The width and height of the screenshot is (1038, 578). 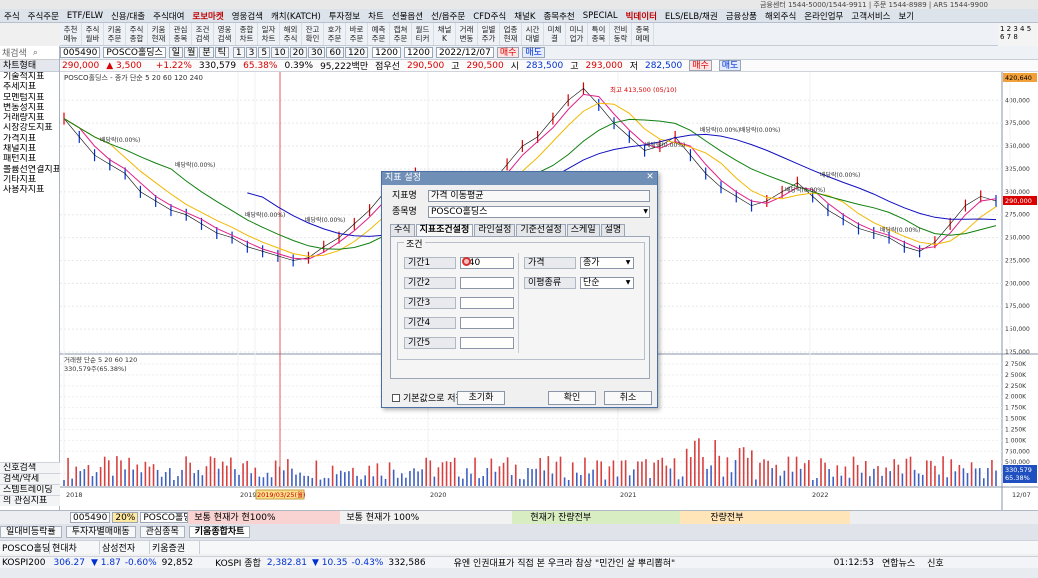 What do you see at coordinates (25, 547) in the screenshot?
I see `favorite-stock: POSCO홀딩스` at bounding box center [25, 547].